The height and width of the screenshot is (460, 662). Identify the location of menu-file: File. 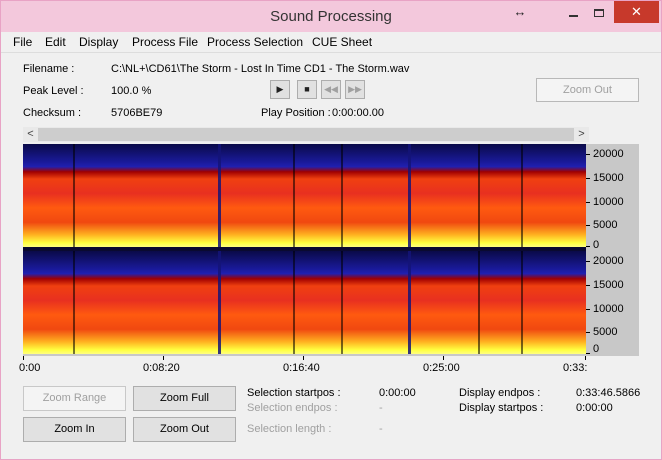
(22, 42).